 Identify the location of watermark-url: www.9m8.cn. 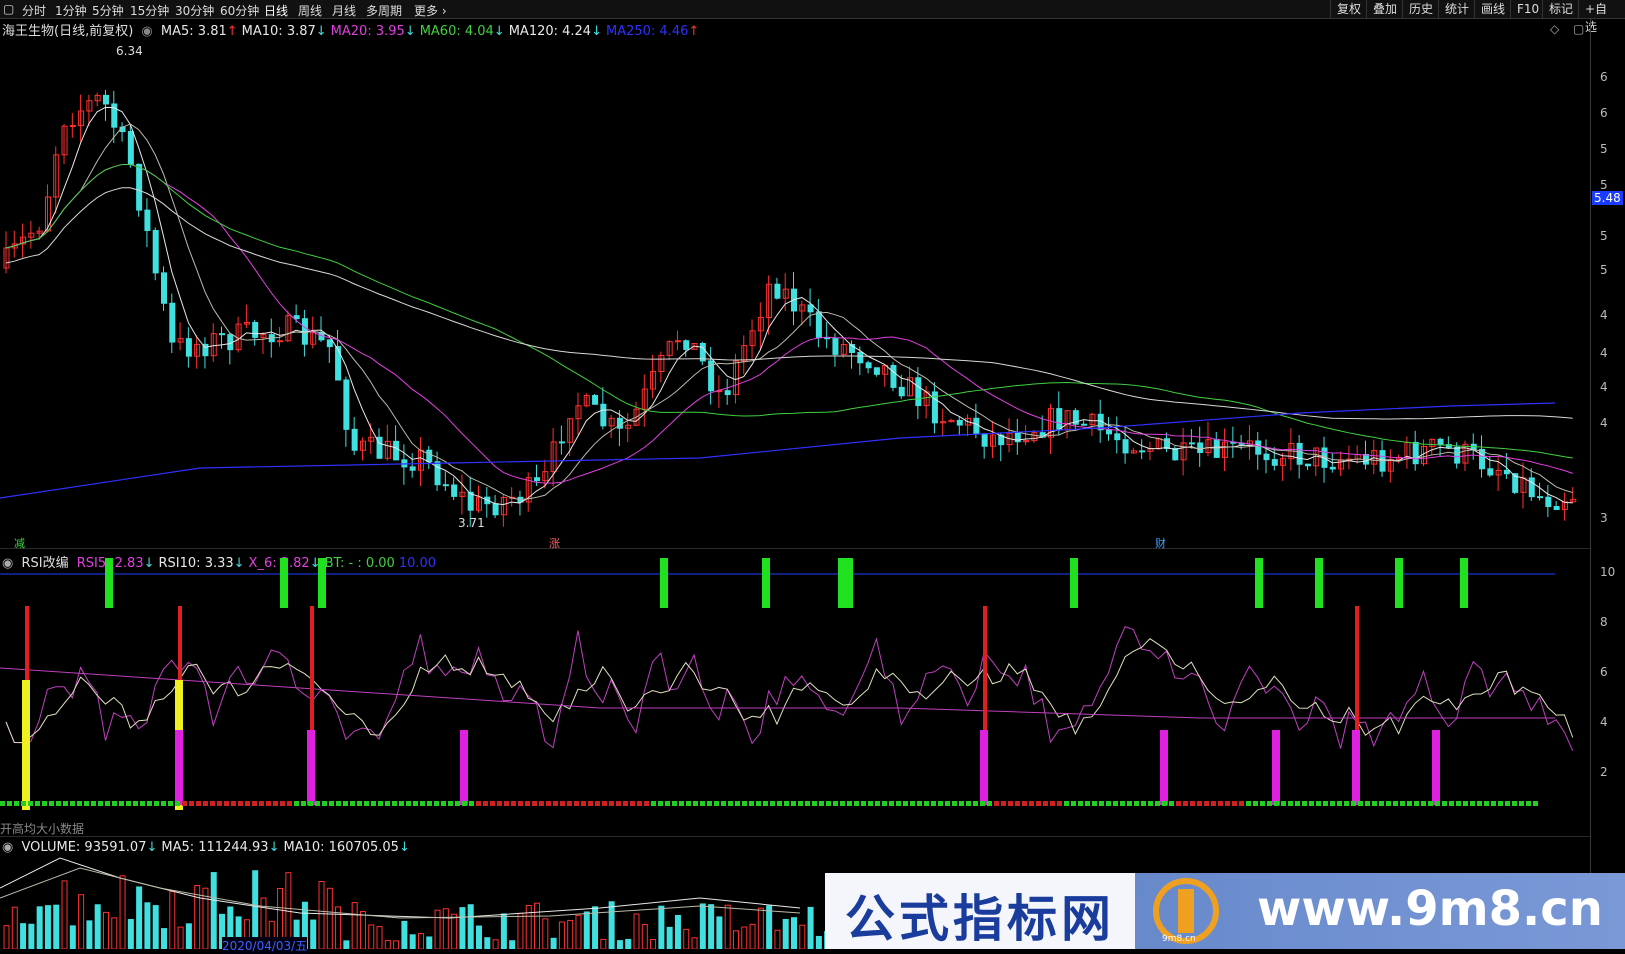
(1430, 909).